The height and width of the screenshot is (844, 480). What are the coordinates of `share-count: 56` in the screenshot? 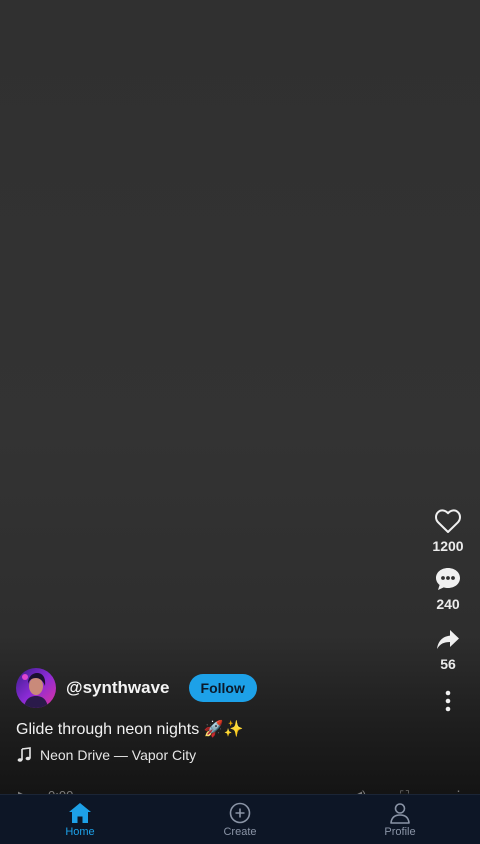 It's located at (448, 664).